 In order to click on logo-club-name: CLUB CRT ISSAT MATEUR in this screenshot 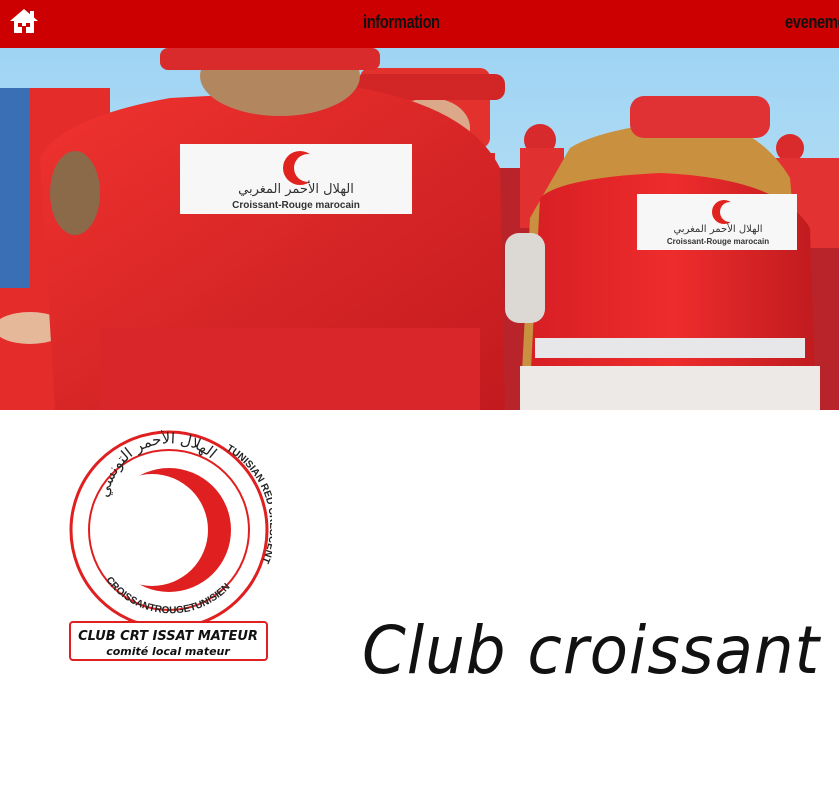, I will do `click(168, 636)`.